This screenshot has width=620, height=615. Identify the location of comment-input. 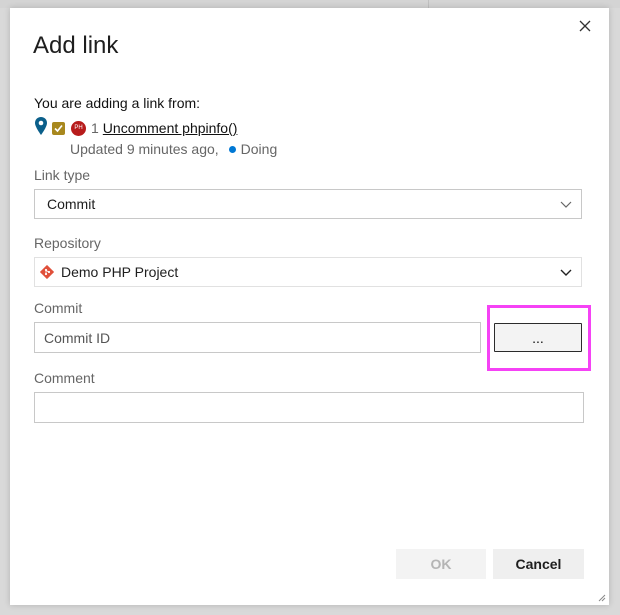
(309, 407).